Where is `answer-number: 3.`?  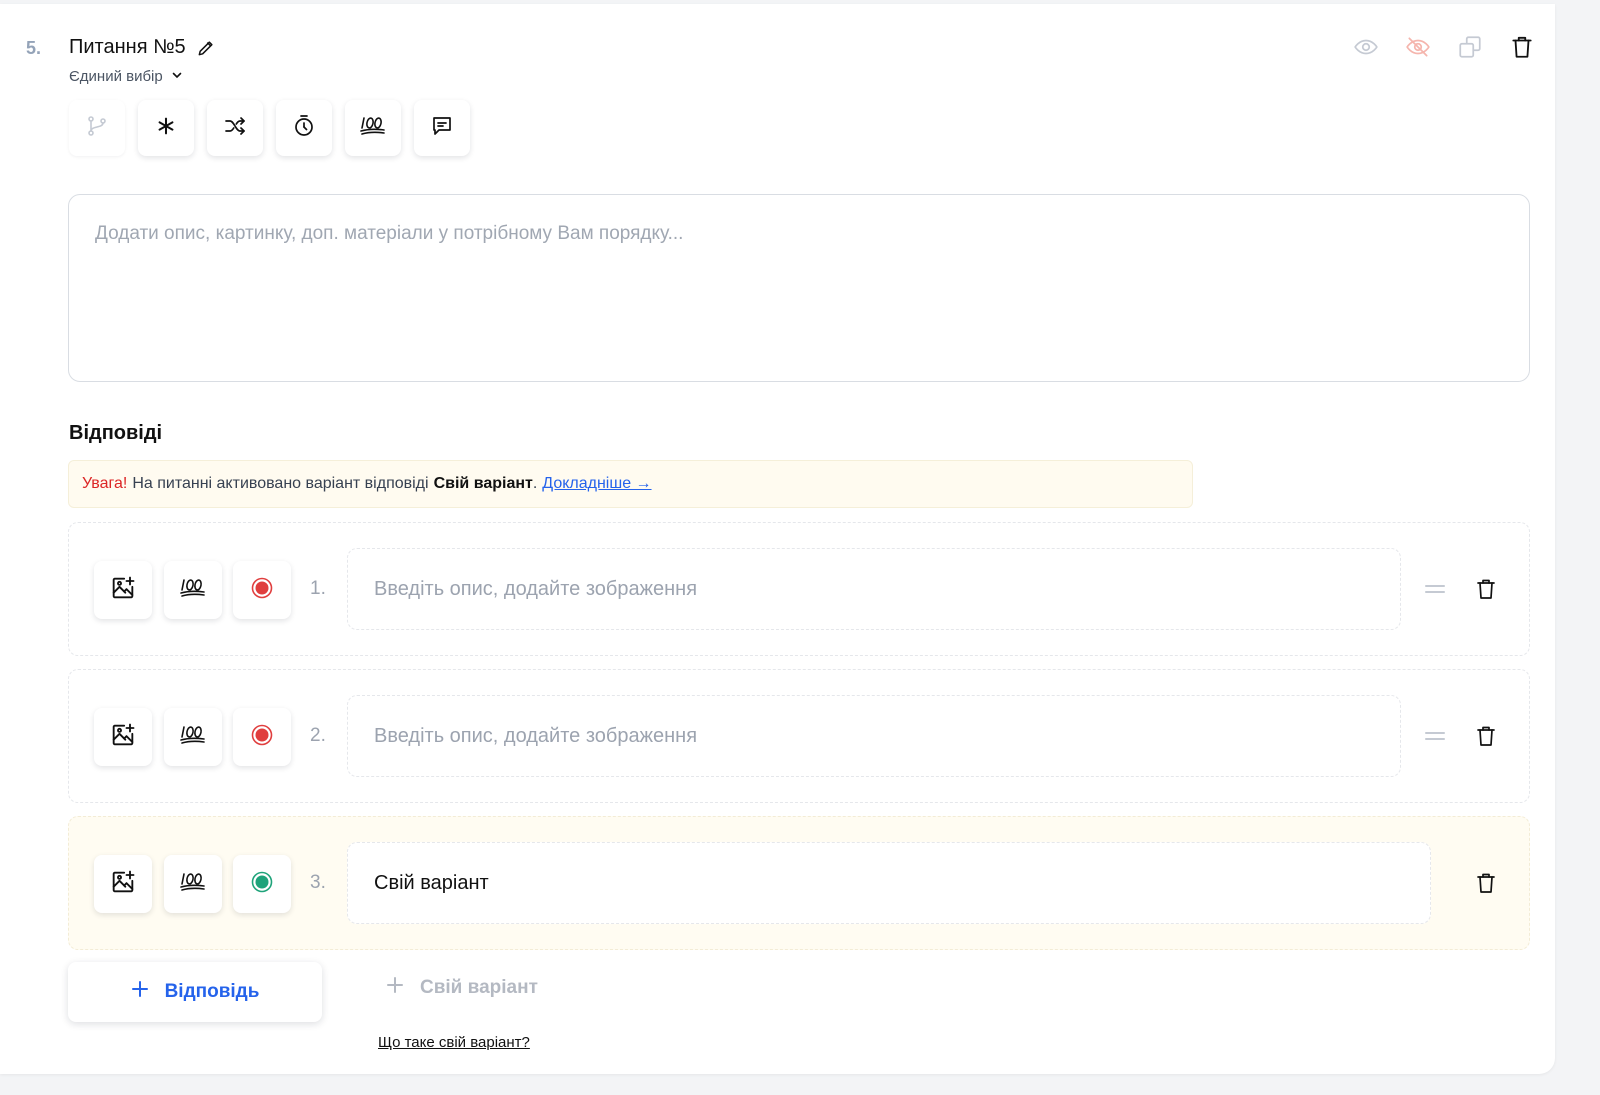 answer-number: 3. is located at coordinates (318, 882).